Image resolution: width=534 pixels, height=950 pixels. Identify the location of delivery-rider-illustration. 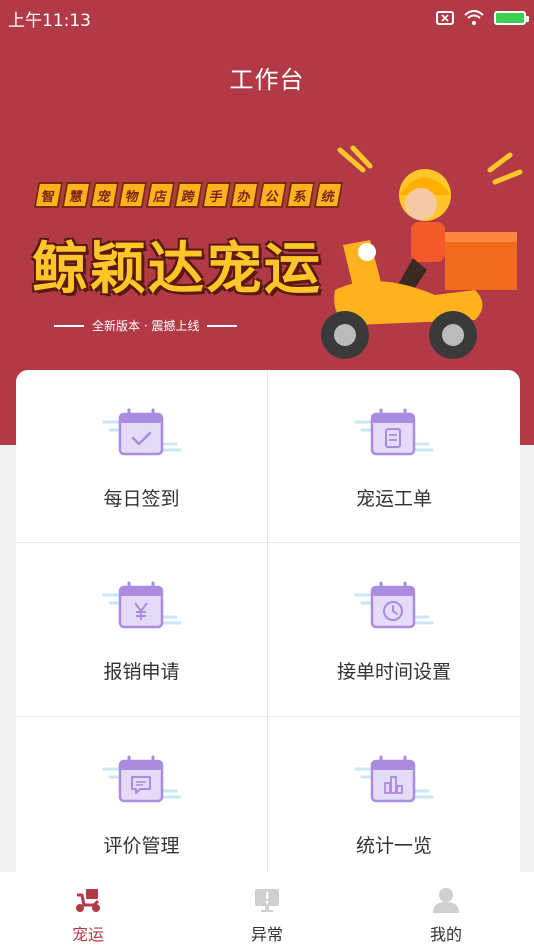
(422, 252).